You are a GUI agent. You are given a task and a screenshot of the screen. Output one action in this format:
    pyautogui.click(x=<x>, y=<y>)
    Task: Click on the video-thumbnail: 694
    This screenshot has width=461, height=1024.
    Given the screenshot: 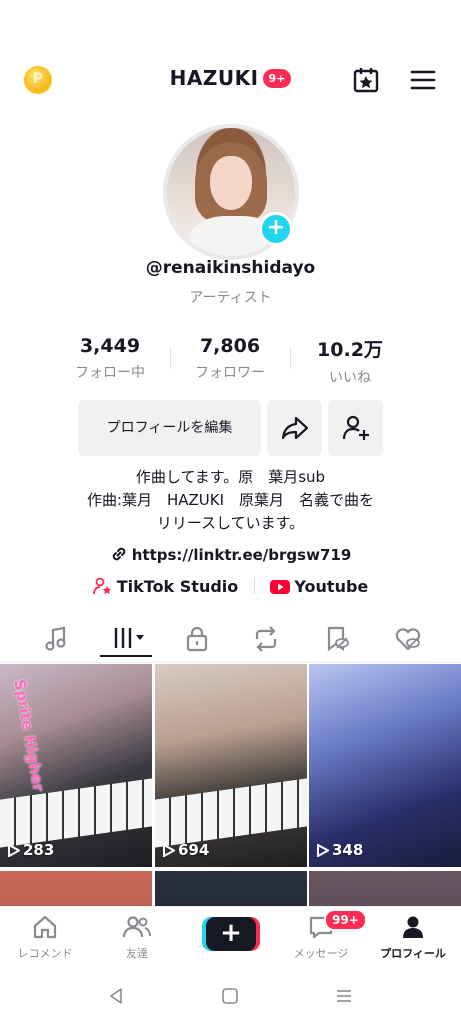 What is the action you would take?
    pyautogui.click(x=231, y=765)
    